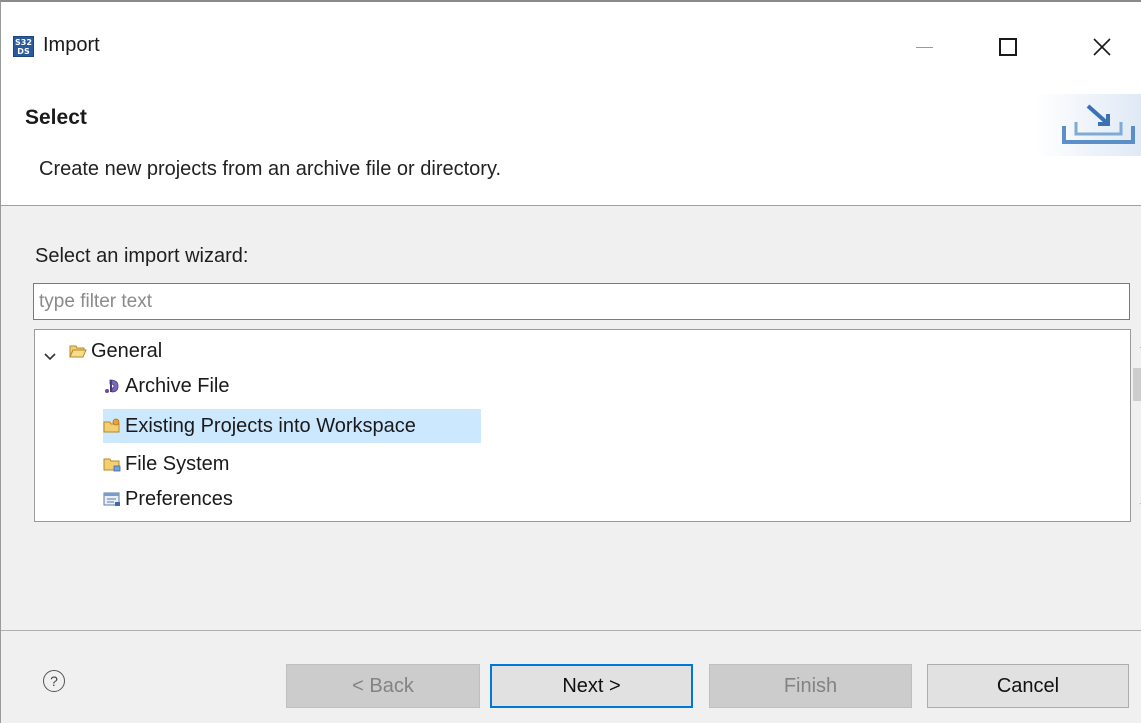 The image size is (1141, 723). Describe the element at coordinates (177, 385) in the screenshot. I see `tree-item-label: Archive File` at that location.